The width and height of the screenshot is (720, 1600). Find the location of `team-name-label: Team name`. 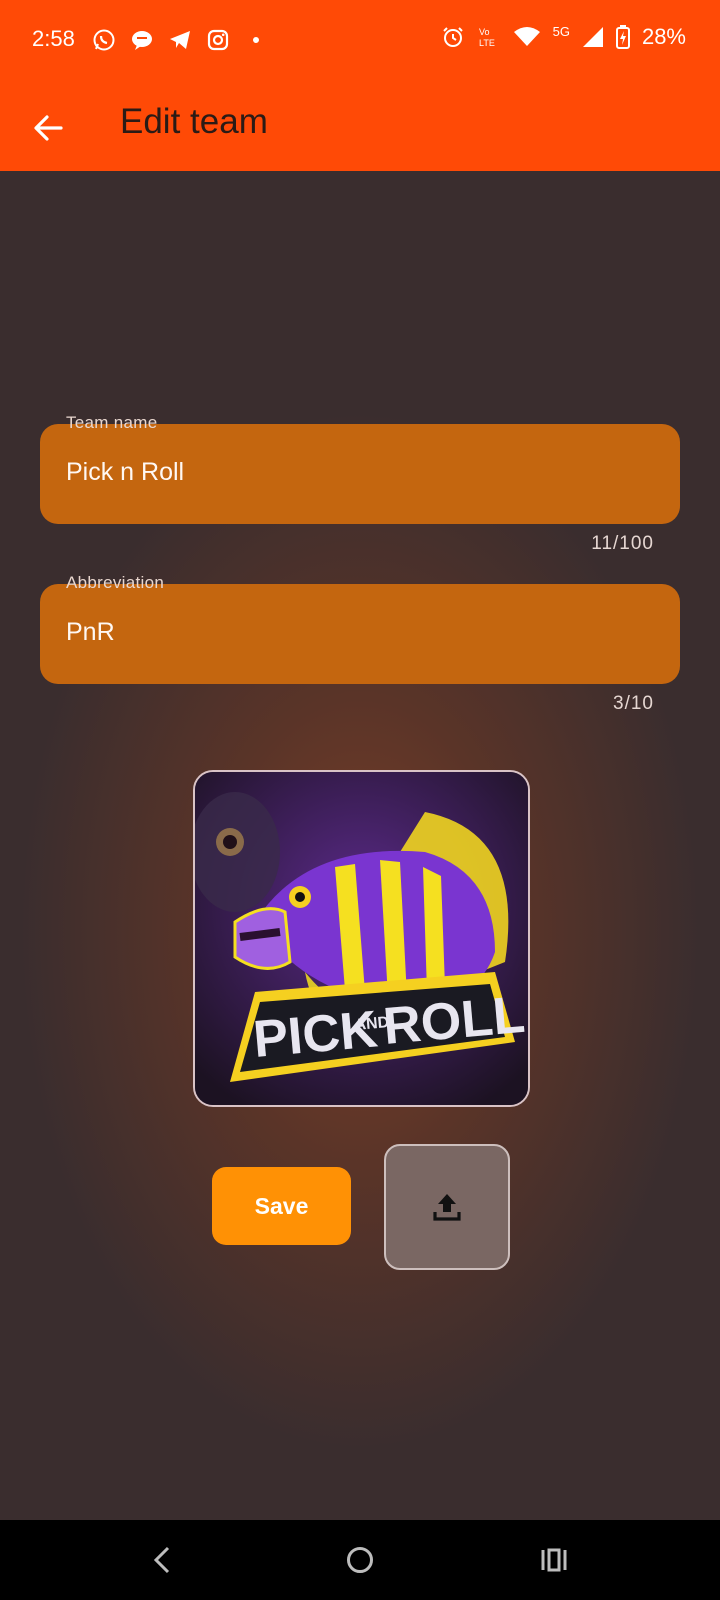

team-name-label: Team name is located at coordinates (112, 422).